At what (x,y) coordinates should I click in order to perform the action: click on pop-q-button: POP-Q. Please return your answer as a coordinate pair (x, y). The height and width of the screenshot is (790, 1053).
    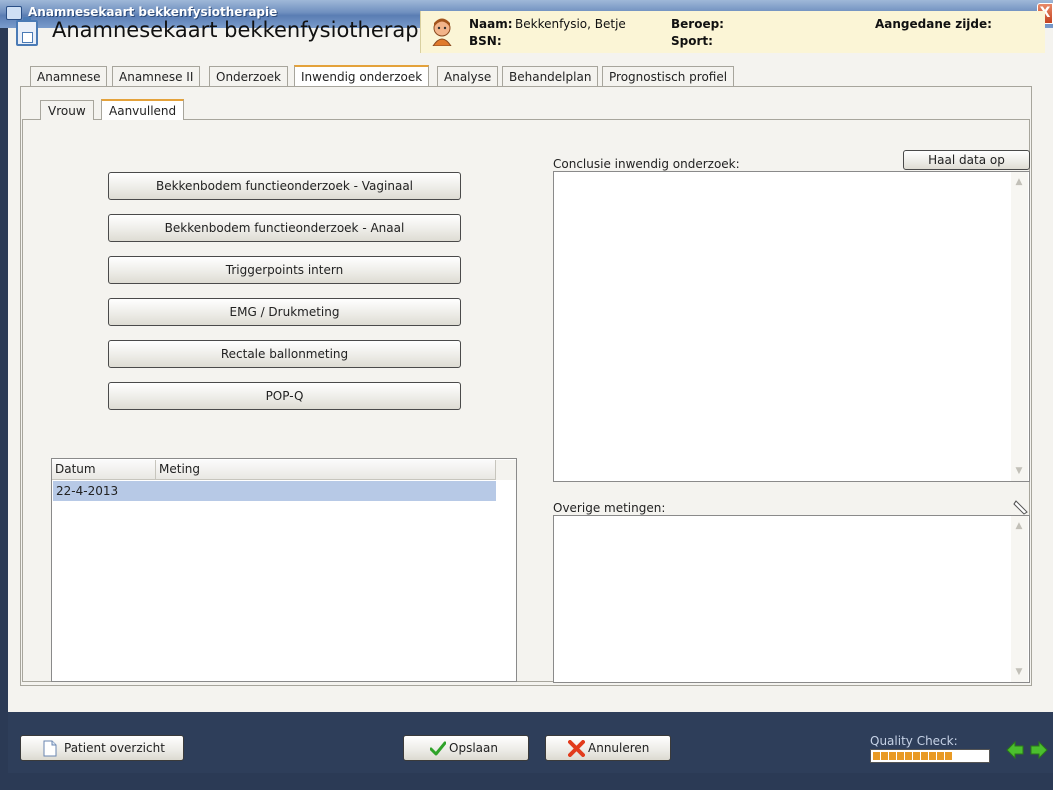
    Looking at the image, I should click on (284, 396).